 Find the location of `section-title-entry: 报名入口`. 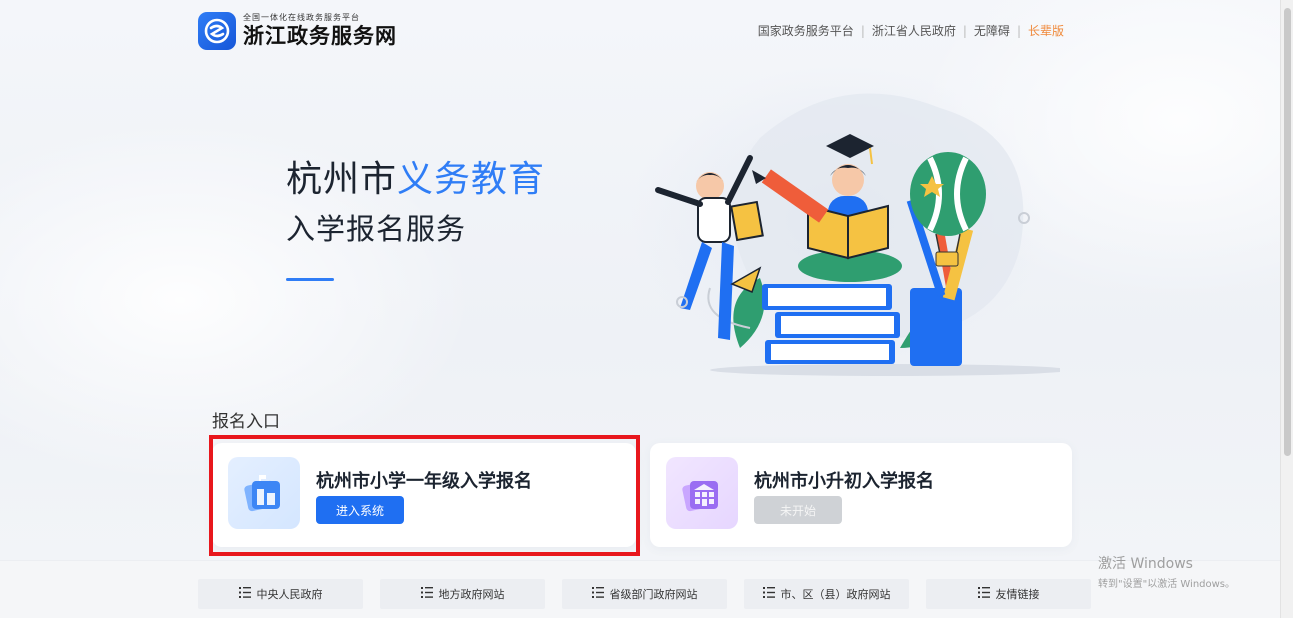

section-title-entry: 报名入口 is located at coordinates (246, 422).